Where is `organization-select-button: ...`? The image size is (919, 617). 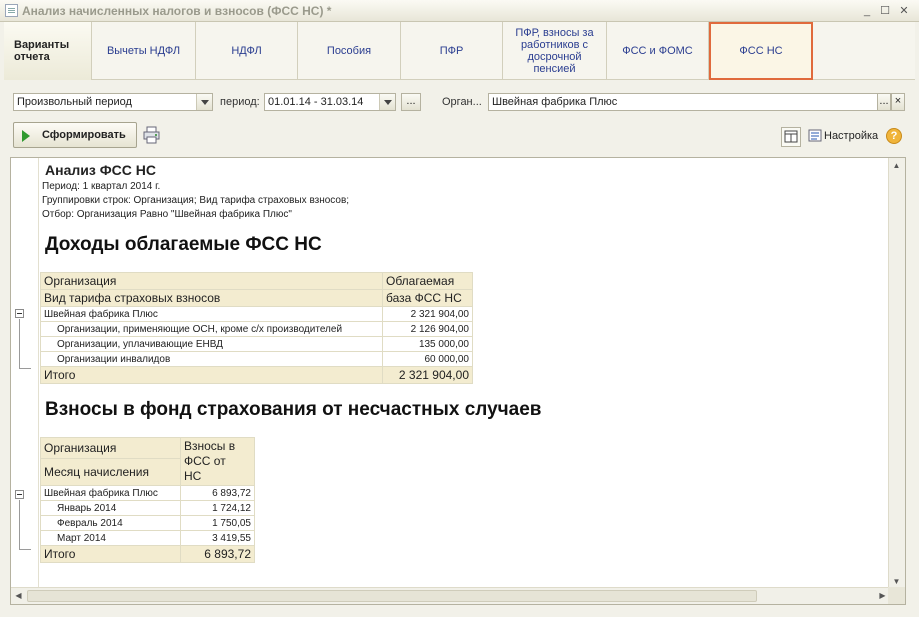 organization-select-button: ... is located at coordinates (884, 102).